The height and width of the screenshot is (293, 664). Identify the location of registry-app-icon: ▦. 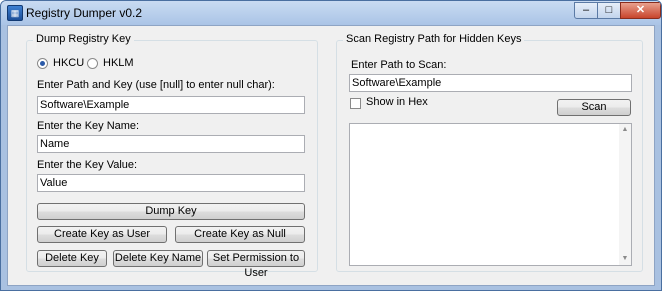
(15, 13).